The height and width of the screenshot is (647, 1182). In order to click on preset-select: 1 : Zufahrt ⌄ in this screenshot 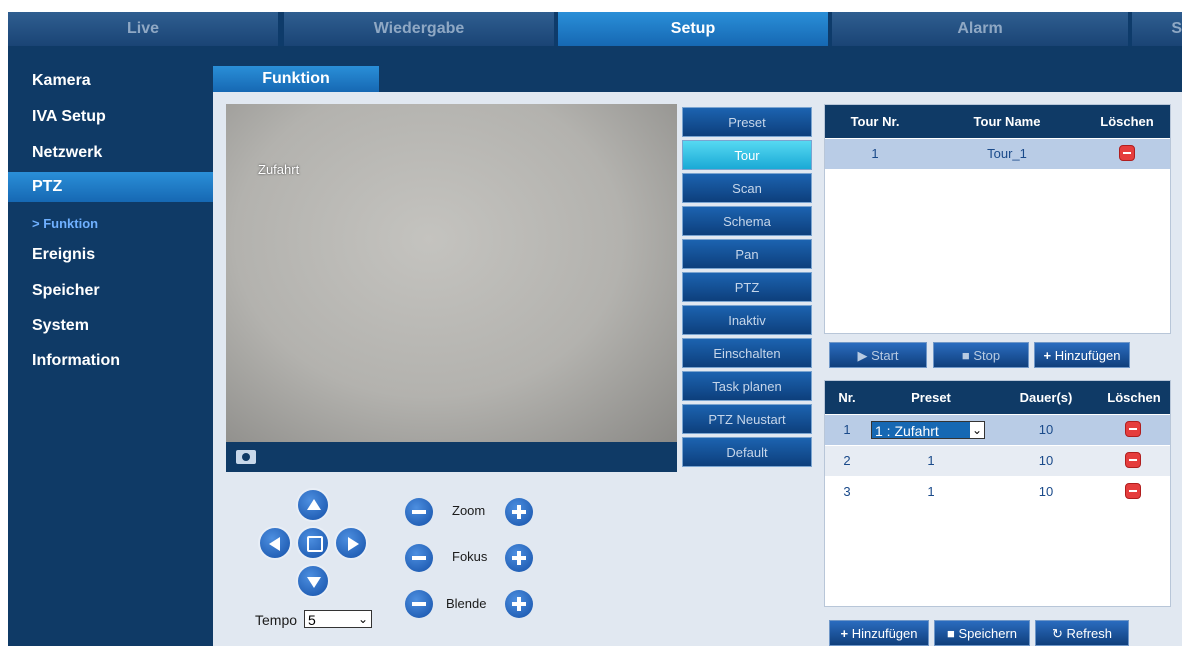, I will do `click(928, 430)`.